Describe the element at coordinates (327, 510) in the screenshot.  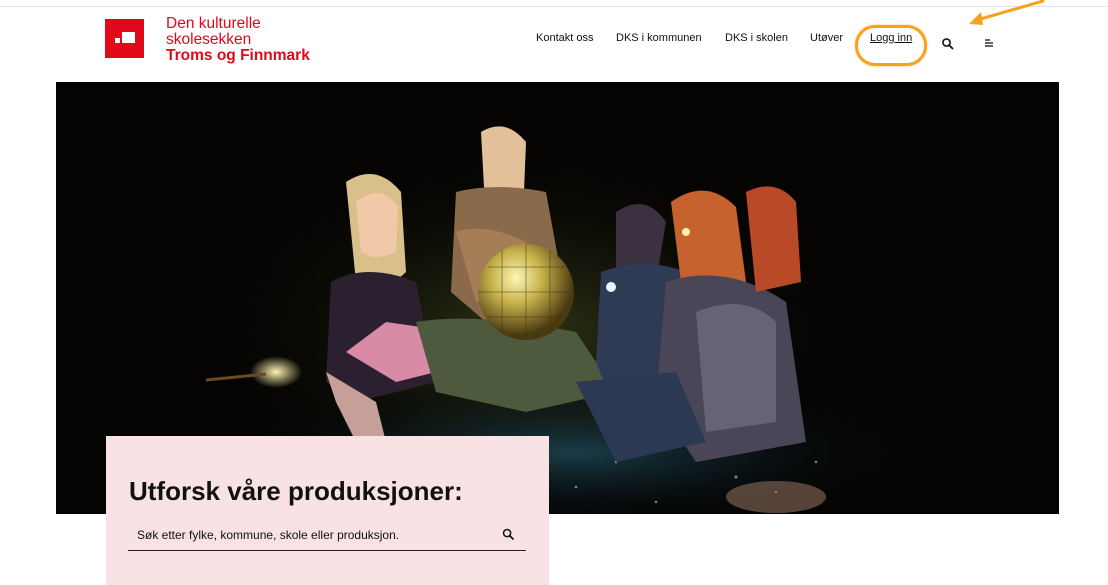
I see `search-panel: Utforsk våre produksjoner:` at that location.